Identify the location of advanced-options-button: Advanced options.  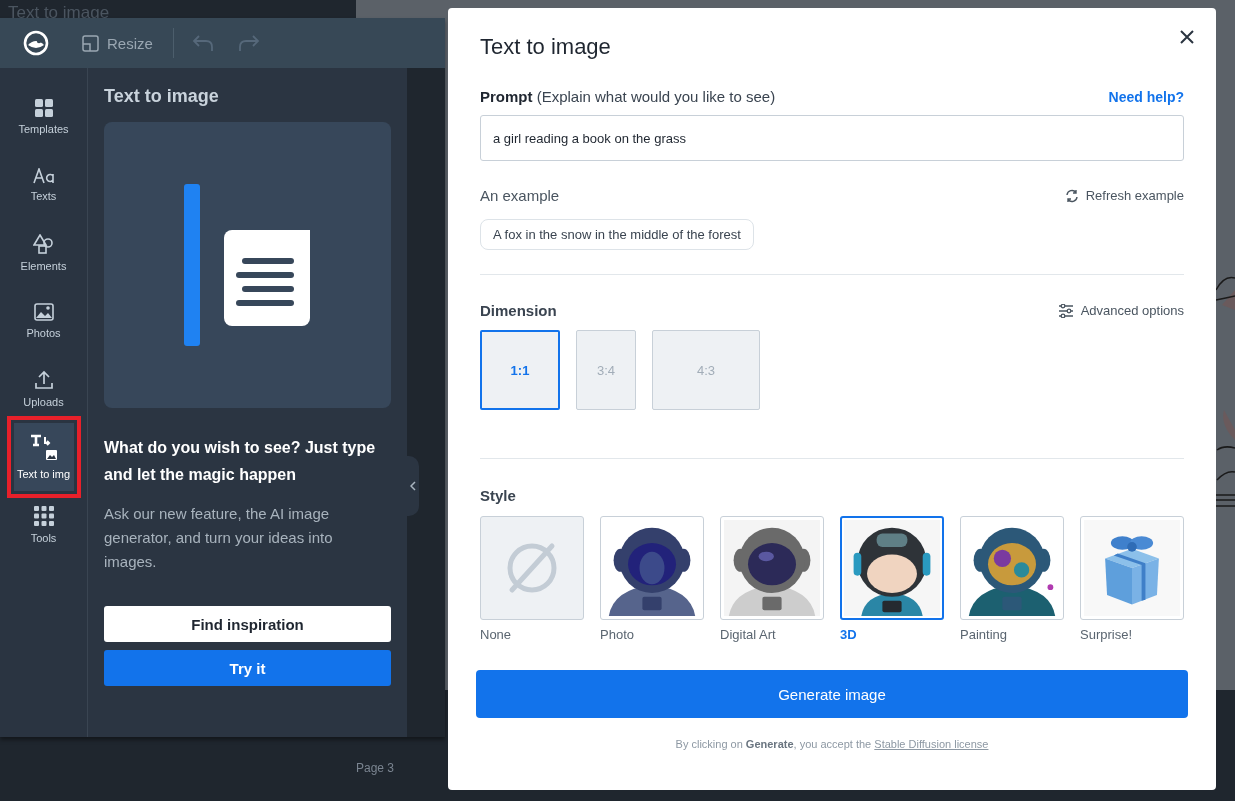
(1120, 310).